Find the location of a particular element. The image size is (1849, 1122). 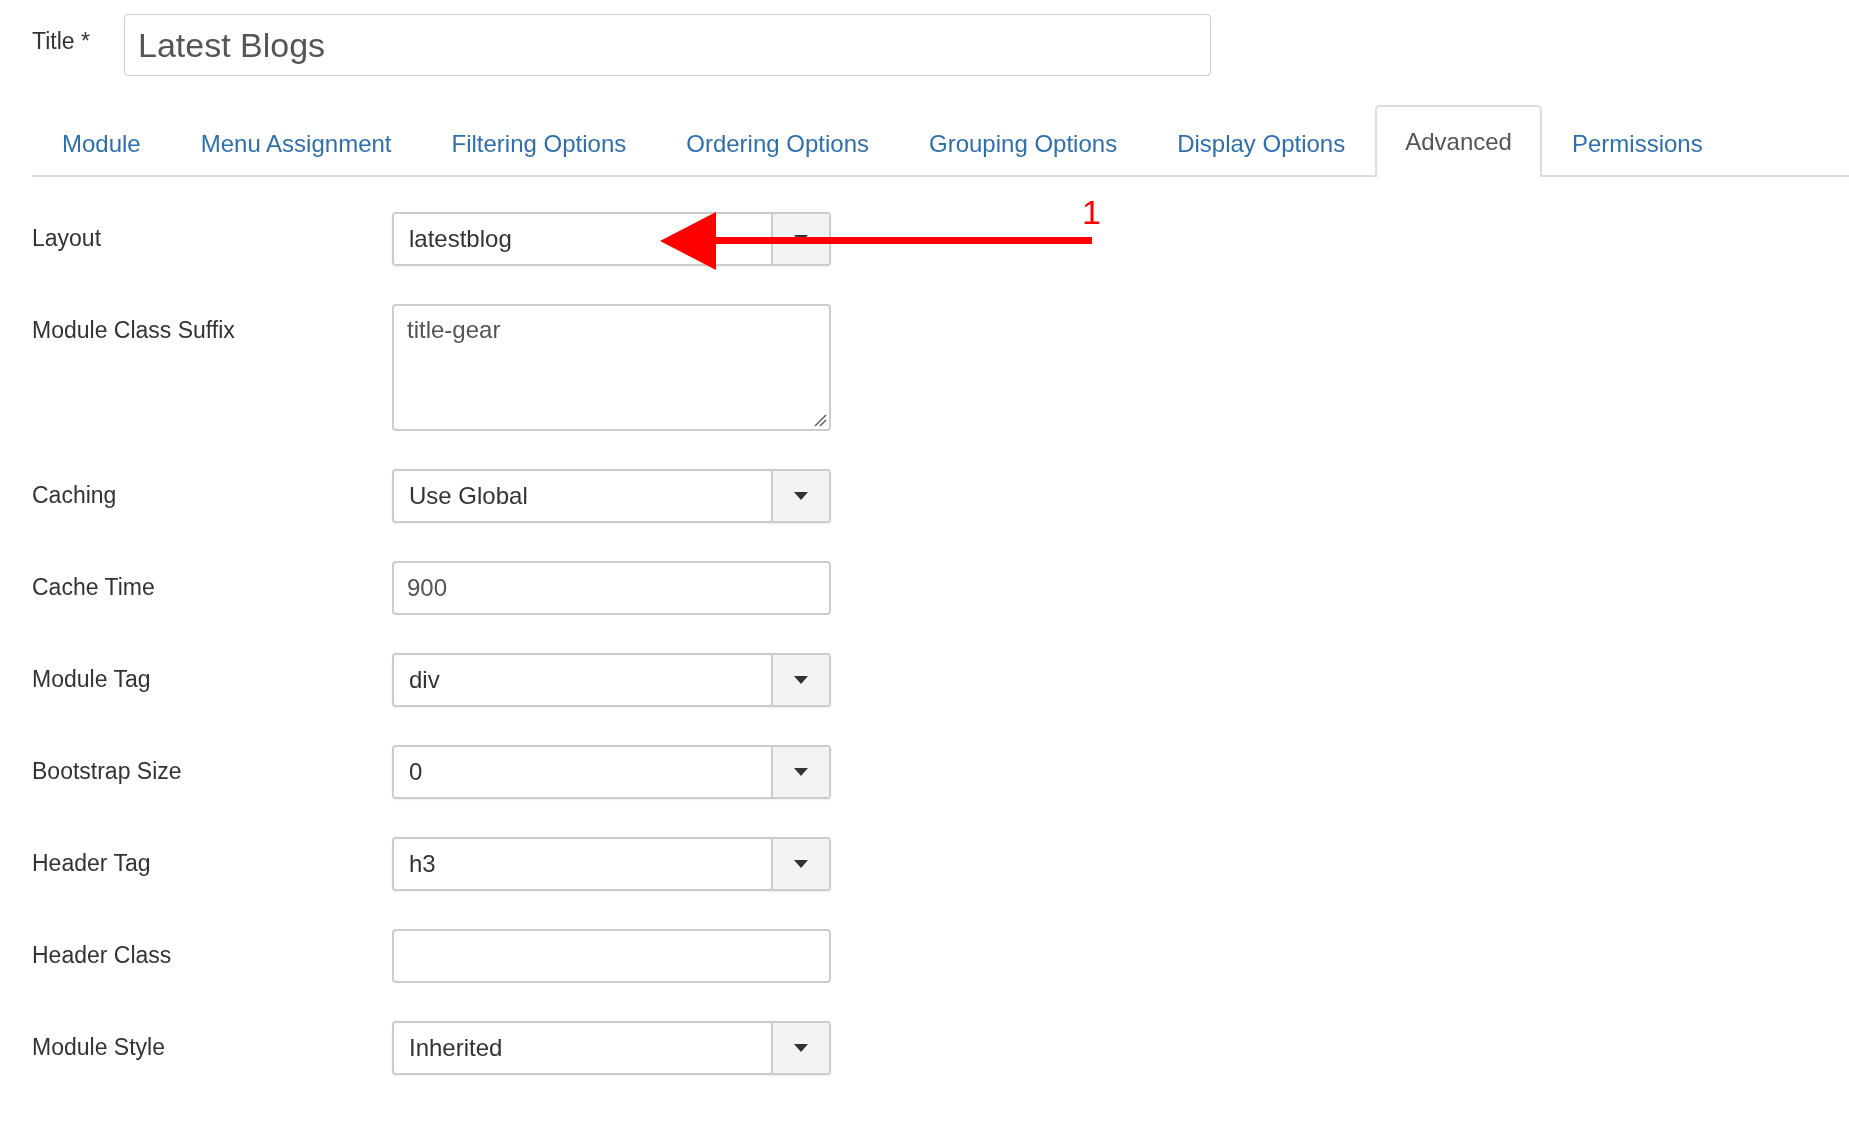

text-input-field is located at coordinates (611, 956).